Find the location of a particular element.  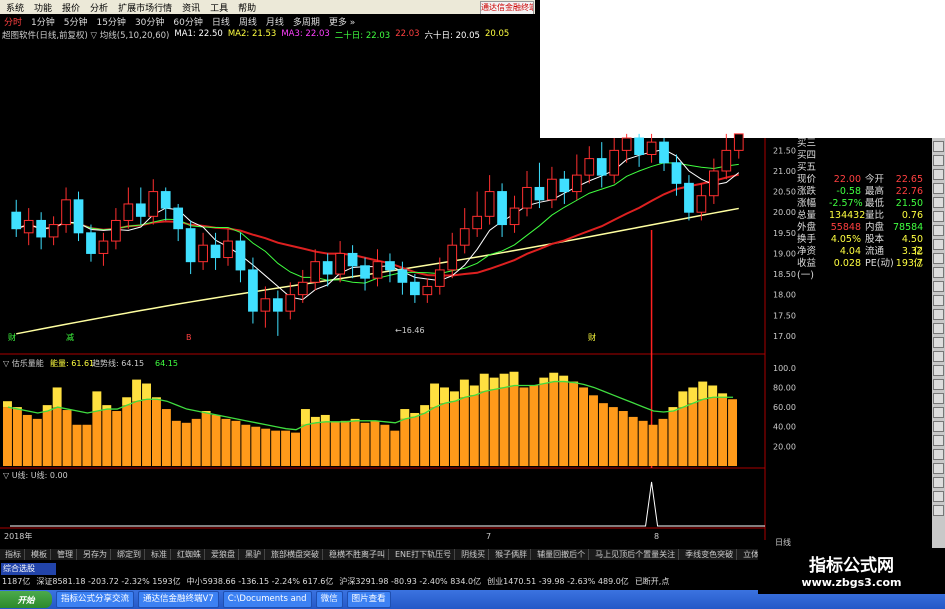

taskbar-item-0: 指标公式分享交流 is located at coordinates (95, 599).